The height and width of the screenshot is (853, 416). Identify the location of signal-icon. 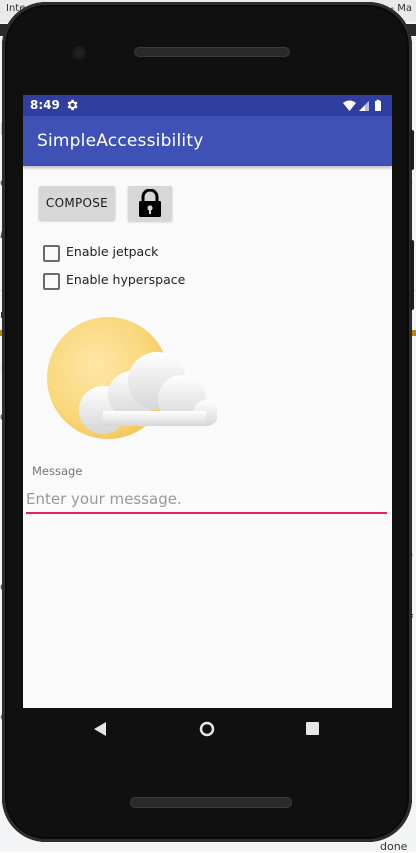
(364, 106).